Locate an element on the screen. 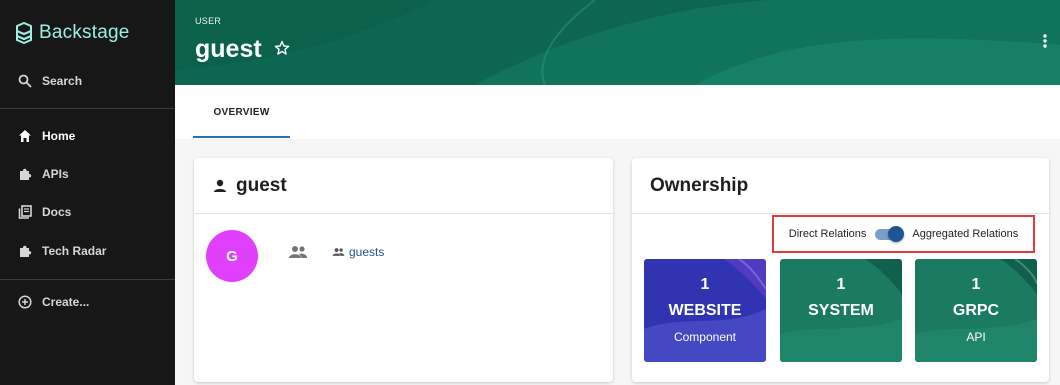 Image resolution: width=1060 pixels, height=385 pixels. avatar: G is located at coordinates (232, 256).